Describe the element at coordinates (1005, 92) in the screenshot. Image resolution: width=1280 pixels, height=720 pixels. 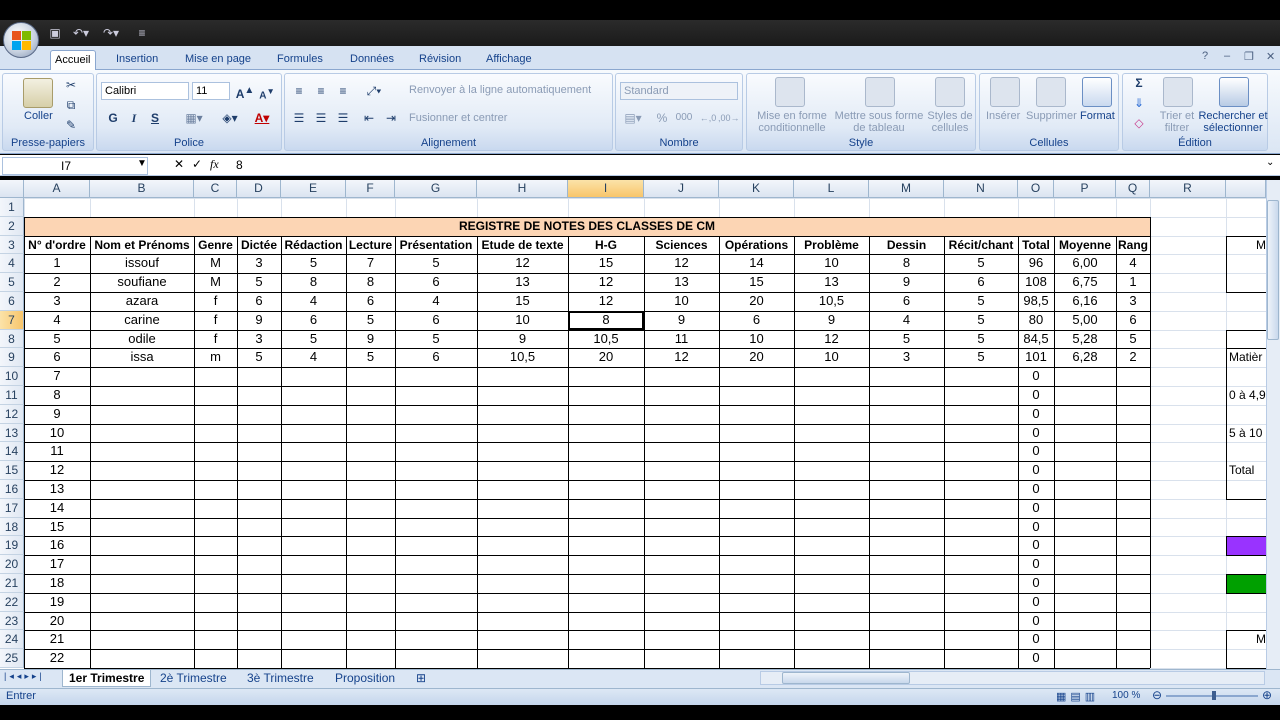
I see `insert-cells-icon` at that location.